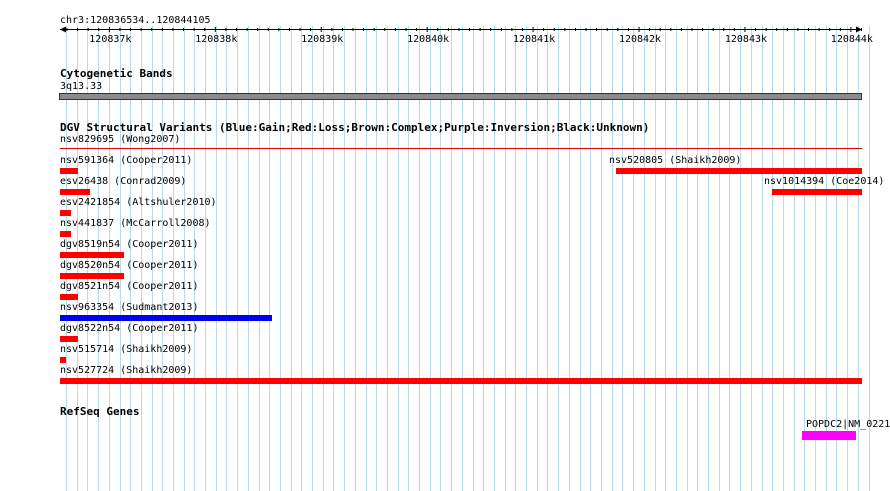  I want to click on cytoband-label: 3q13.33, so click(81, 86).